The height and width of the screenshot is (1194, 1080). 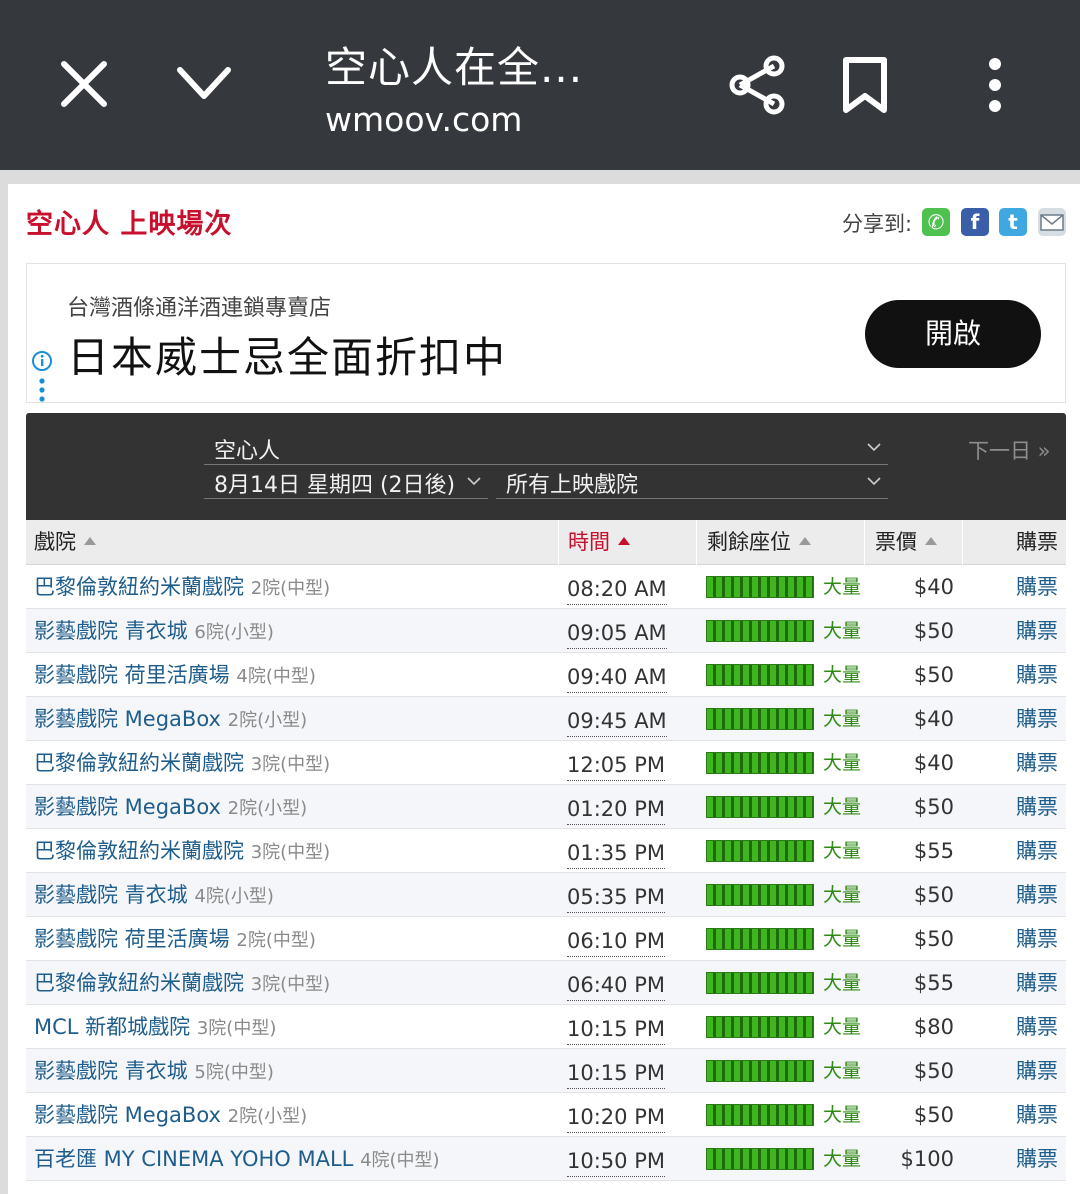 I want to click on showtime-link: 10:20 PM, so click(x=616, y=1115).